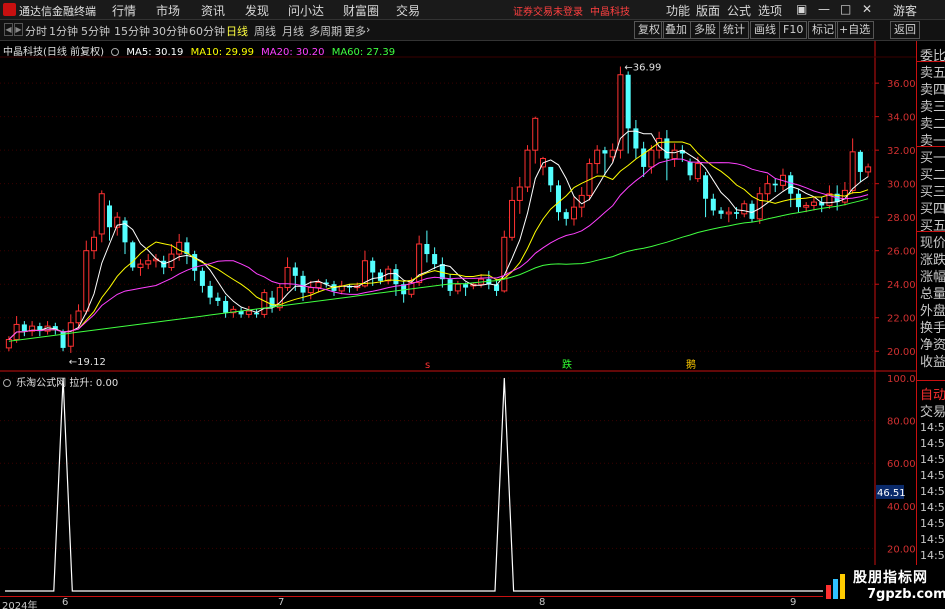 The height and width of the screenshot is (609, 945). Describe the element at coordinates (905, 10) in the screenshot. I see `guest-label: 游客` at that location.